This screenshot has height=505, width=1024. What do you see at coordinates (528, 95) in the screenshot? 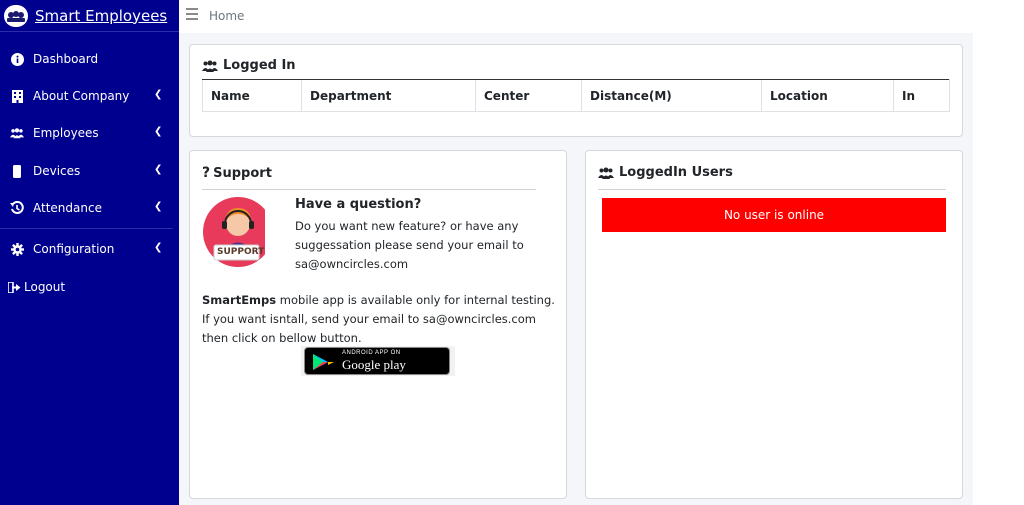
I see `column-header-center: Center` at bounding box center [528, 95].